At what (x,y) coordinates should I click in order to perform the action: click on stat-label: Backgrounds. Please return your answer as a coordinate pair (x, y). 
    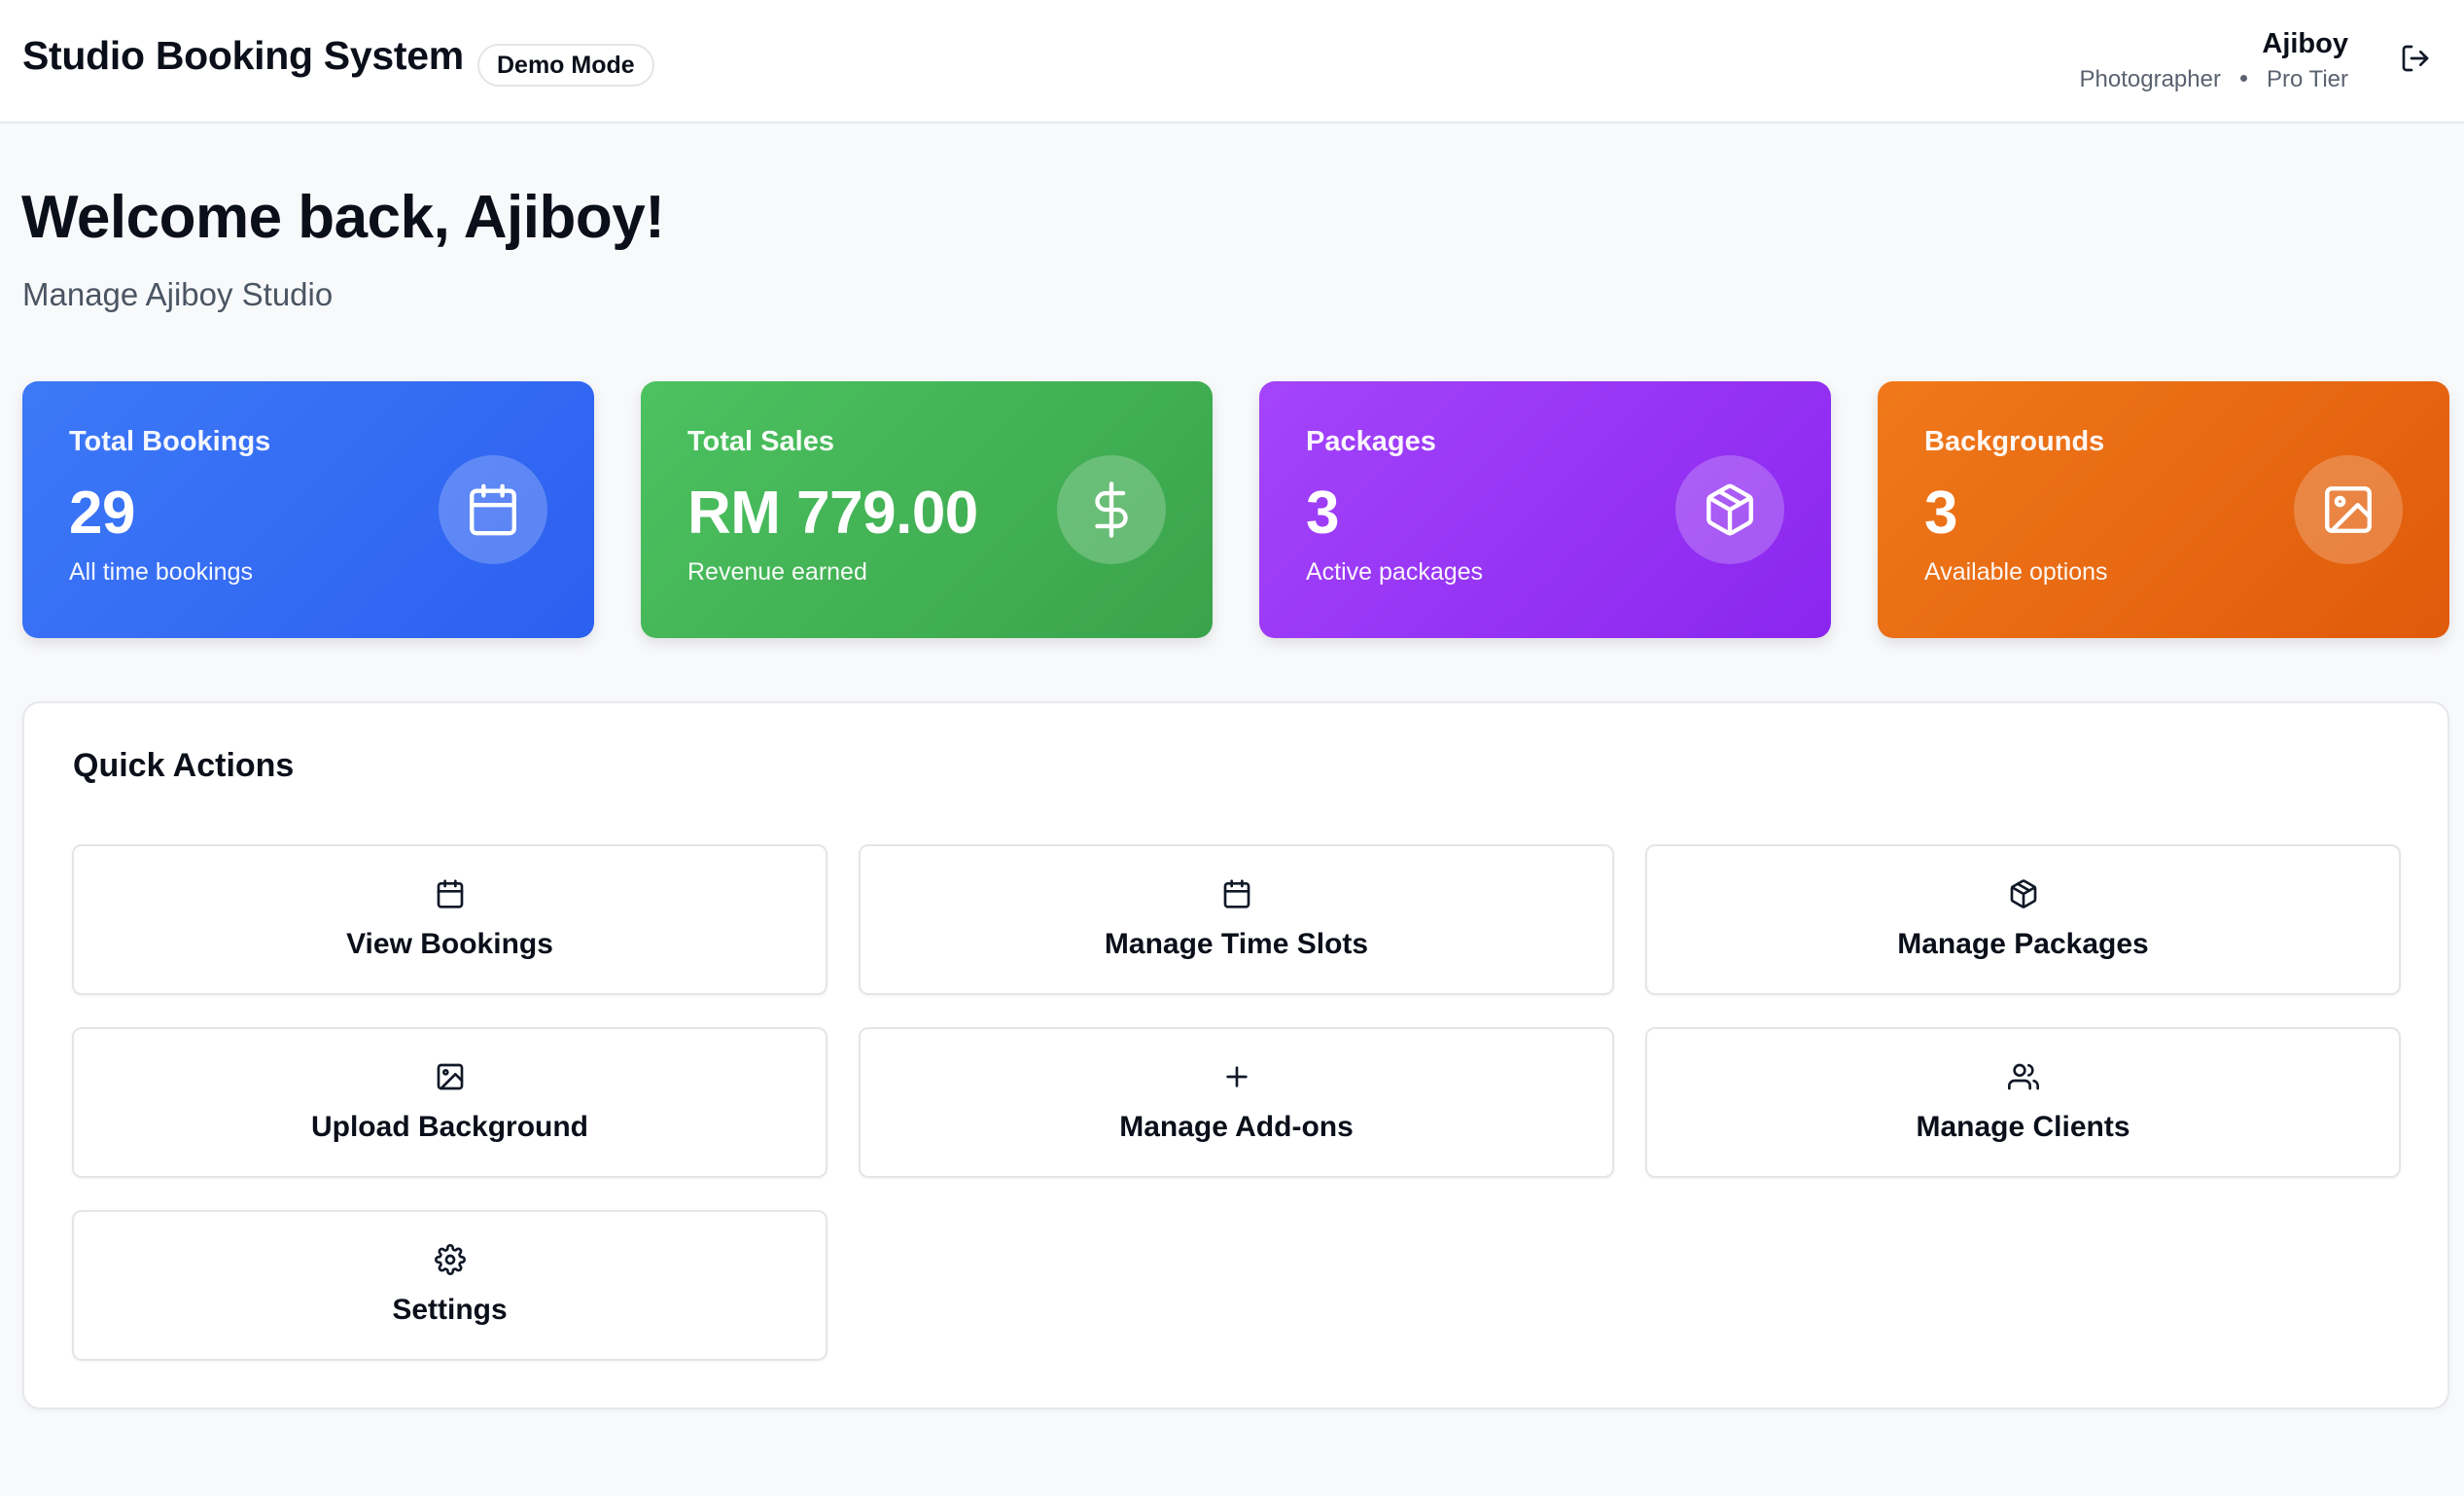
    Looking at the image, I should click on (2014, 441).